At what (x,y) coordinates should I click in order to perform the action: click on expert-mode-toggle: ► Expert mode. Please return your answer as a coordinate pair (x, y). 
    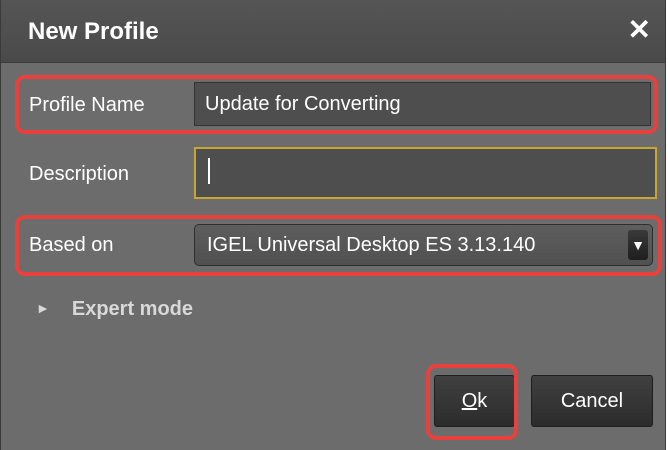
    Looking at the image, I should click on (114, 309).